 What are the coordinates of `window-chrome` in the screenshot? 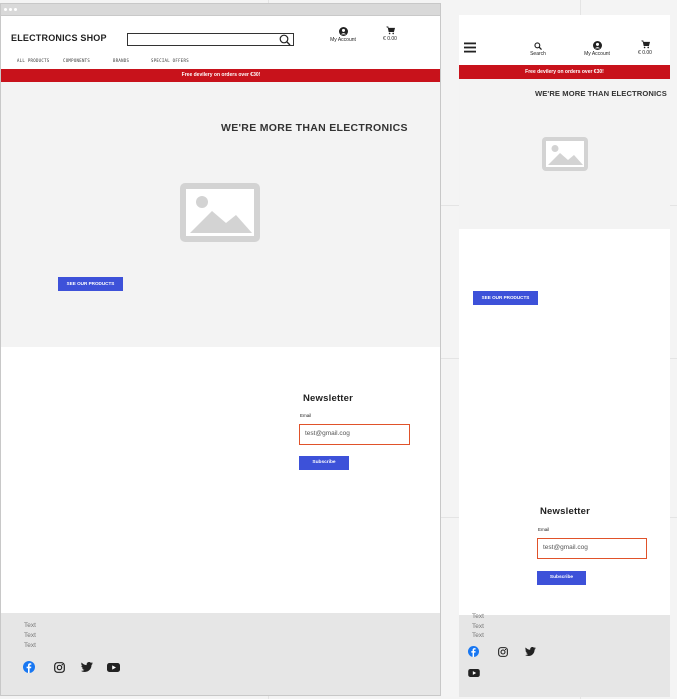 It's located at (220, 10).